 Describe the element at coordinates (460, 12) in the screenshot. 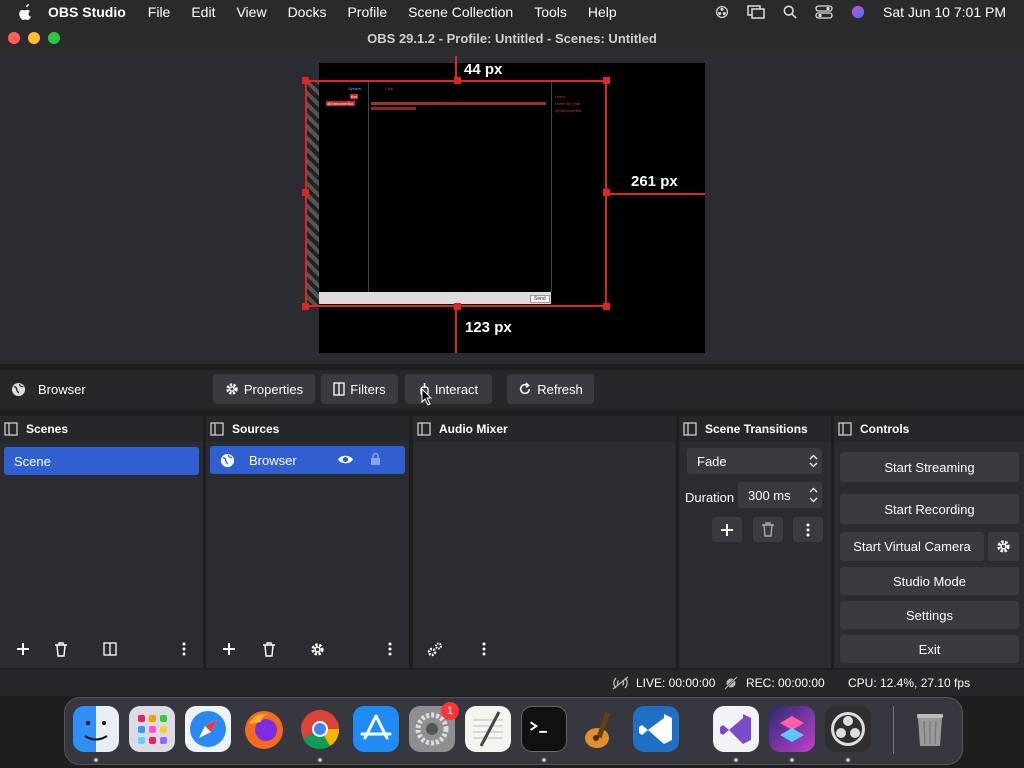

I see `menu-scene-collection: Scene Collection` at that location.